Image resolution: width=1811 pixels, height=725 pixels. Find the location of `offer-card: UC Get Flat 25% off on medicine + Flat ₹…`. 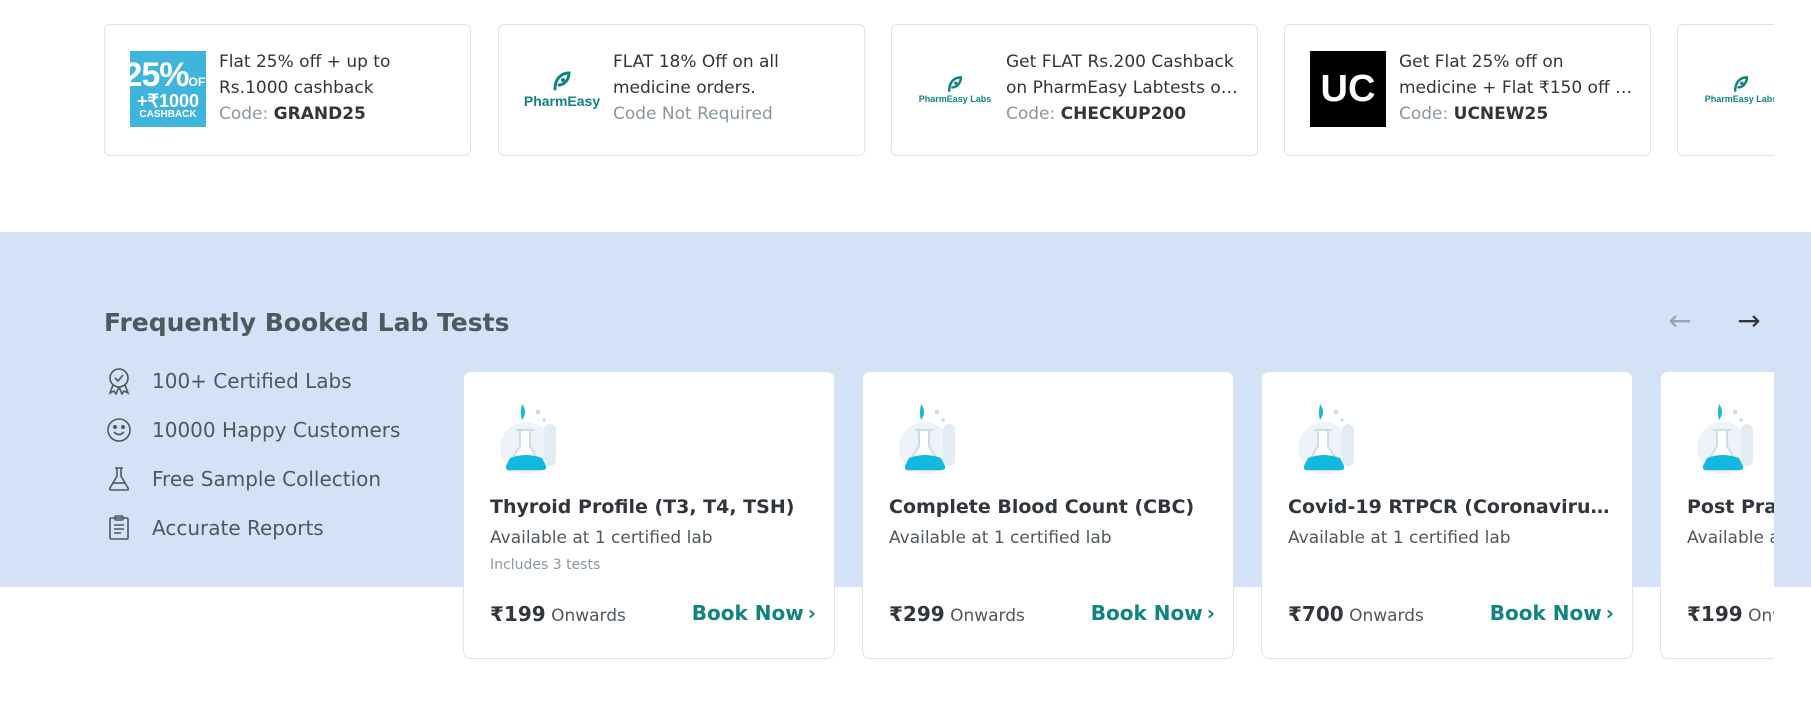

offer-card: UC Get Flat 25% off on medicine + Flat ₹… is located at coordinates (1467, 90).